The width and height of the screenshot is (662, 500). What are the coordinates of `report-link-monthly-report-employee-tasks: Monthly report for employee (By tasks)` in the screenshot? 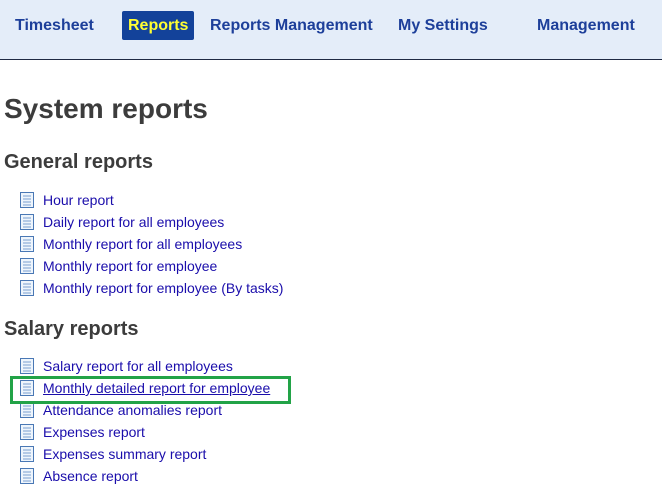 It's located at (163, 288).